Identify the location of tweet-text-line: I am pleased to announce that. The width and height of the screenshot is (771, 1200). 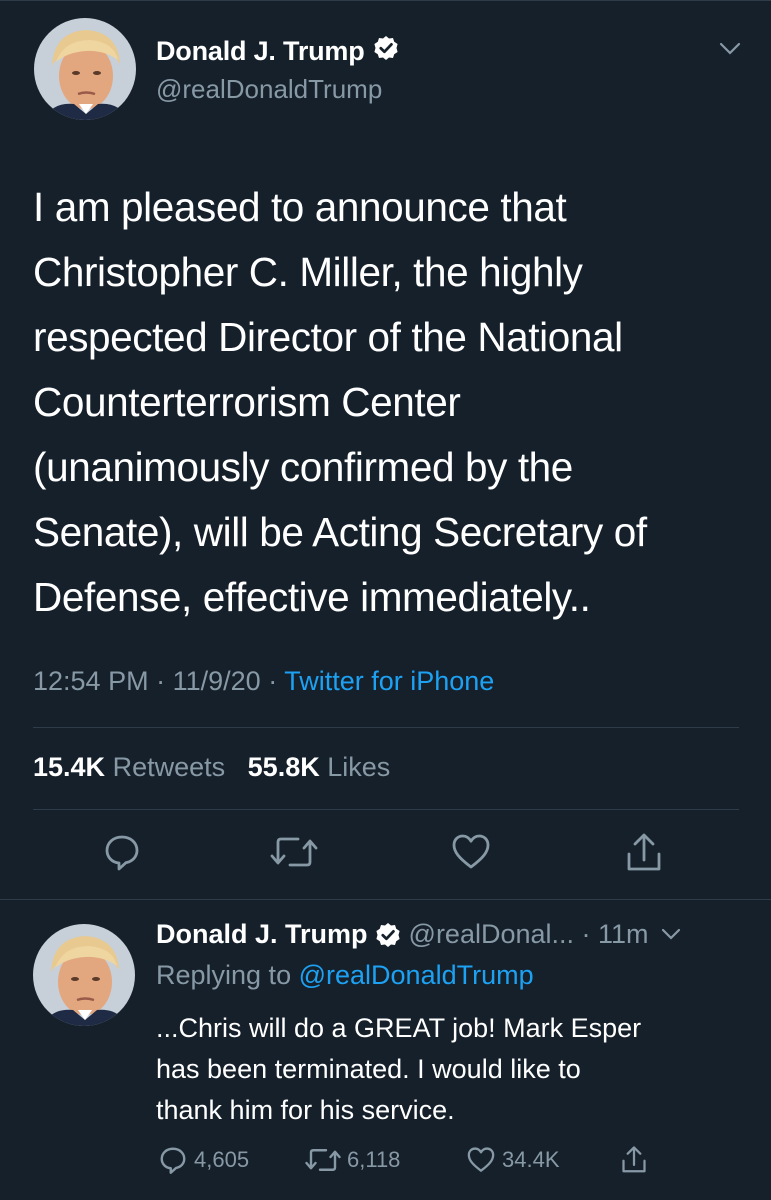
(300, 207).